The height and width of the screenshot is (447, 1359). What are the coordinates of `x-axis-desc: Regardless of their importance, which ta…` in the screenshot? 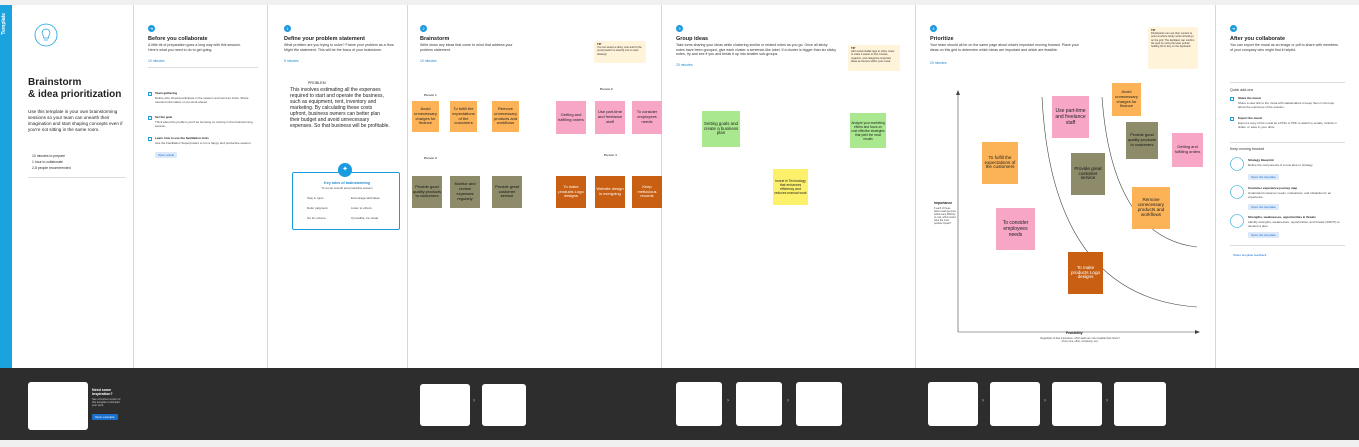 It's located at (1080, 340).